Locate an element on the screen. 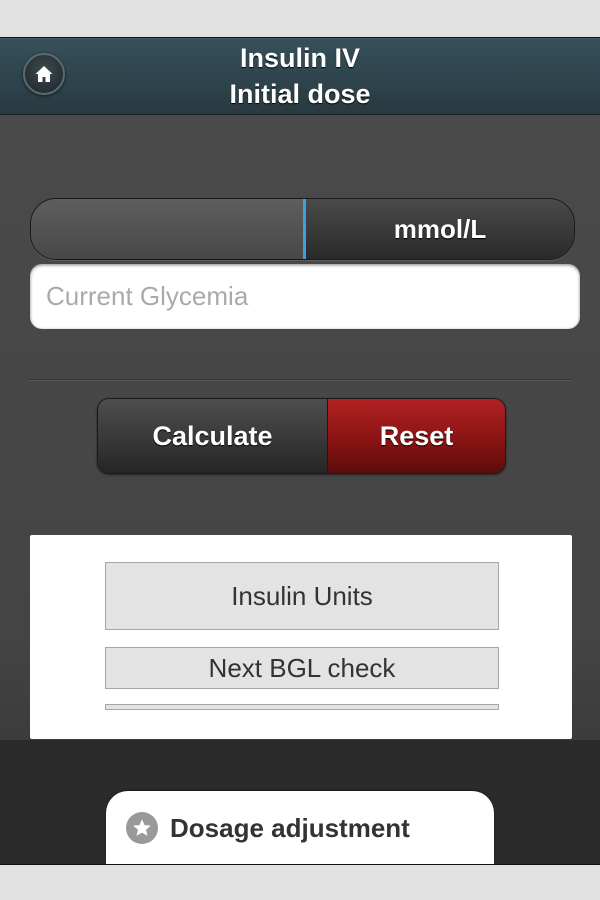  current-glycemia-input is located at coordinates (305, 296).